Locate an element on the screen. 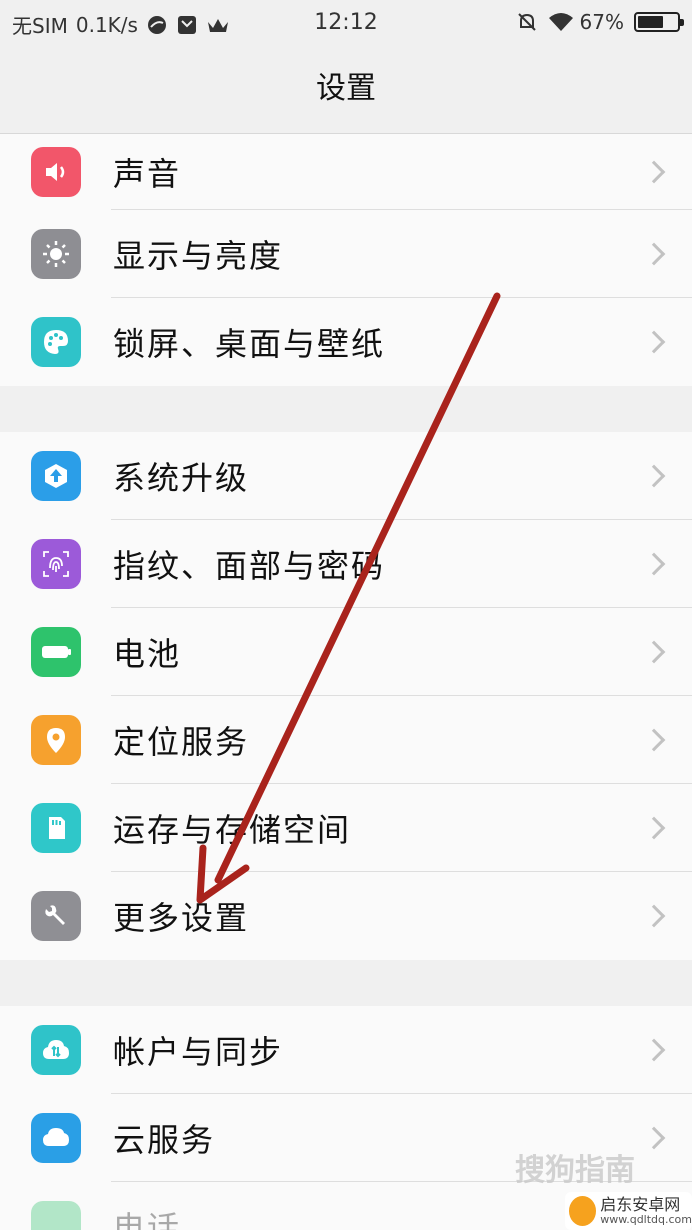 The image size is (692, 1230). settings-item-system-upgrade: 系统升级 is located at coordinates (346, 476).